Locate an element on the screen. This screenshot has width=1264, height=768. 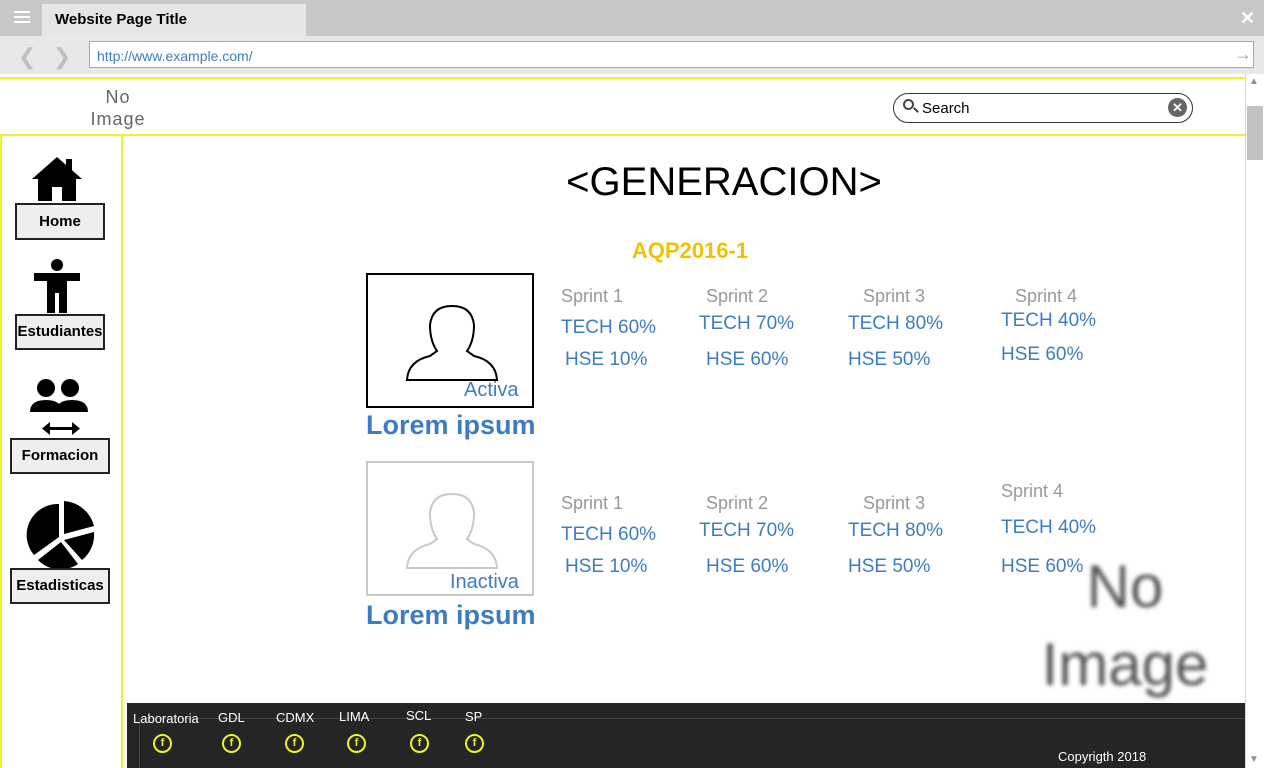
sidebar-item-home: Home is located at coordinates (60, 196).